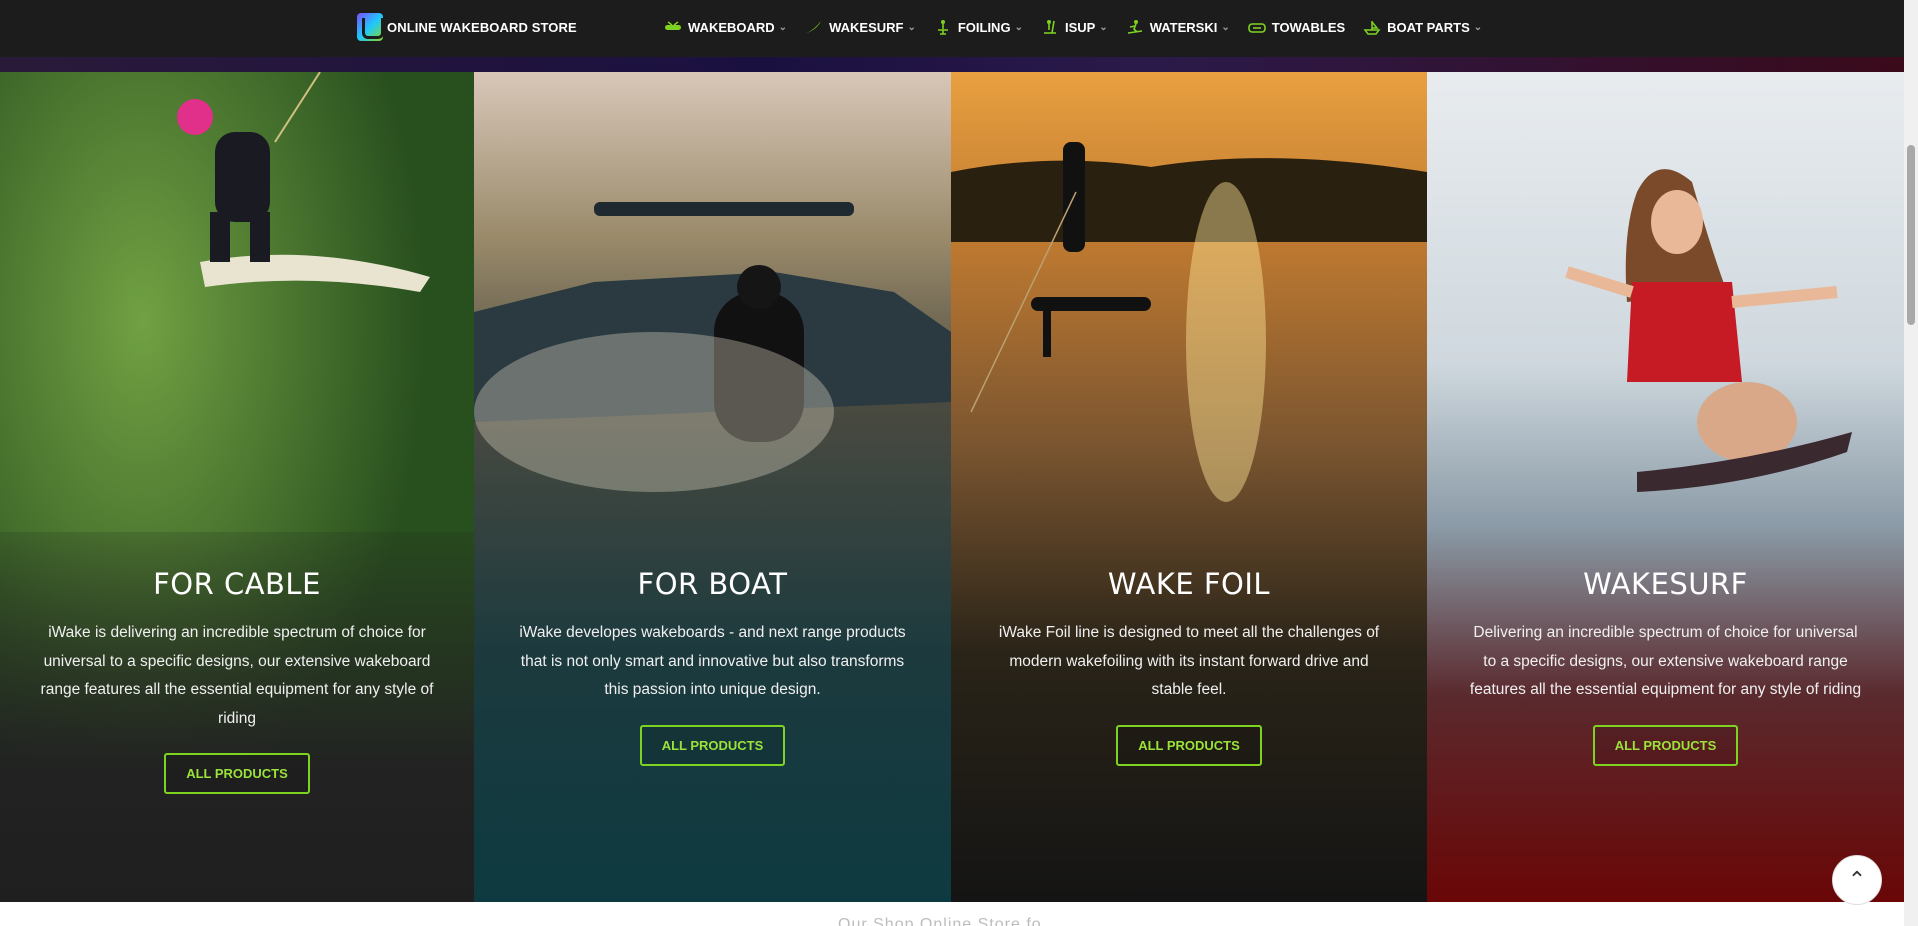 The image size is (1918, 926). I want to click on hero-bottom-strip, so click(952, 64).